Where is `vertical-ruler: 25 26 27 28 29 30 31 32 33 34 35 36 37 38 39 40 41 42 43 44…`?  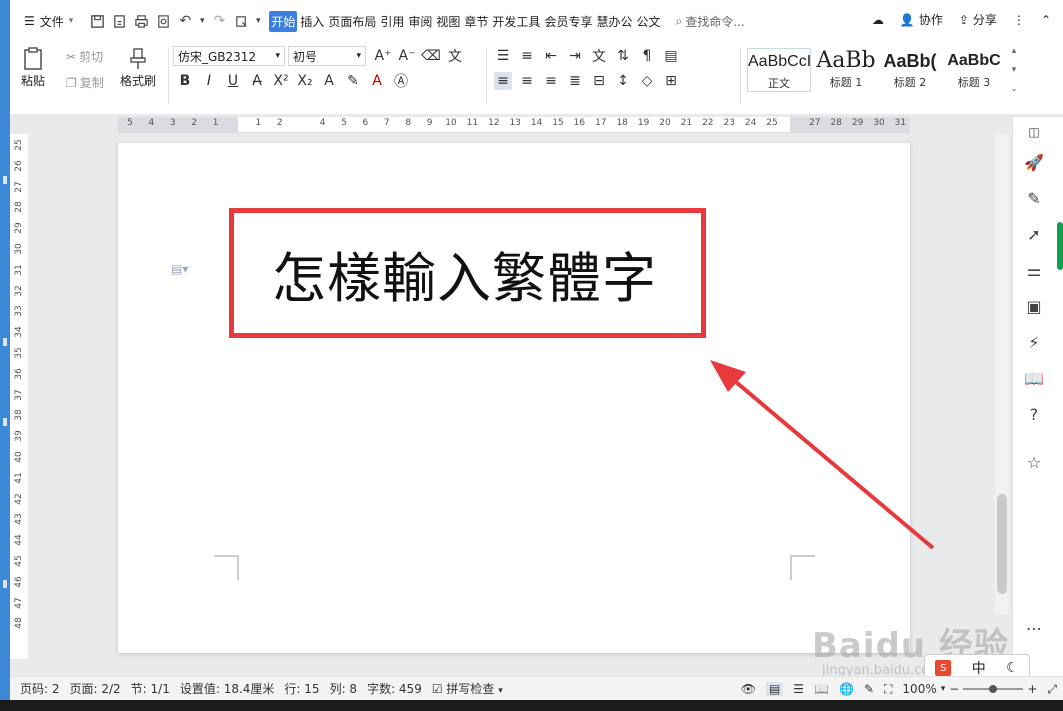
vertical-ruler: 25 26 27 28 29 30 31 32 33 34 35 36 37 38 39 40 41 42 43 44… is located at coordinates (19, 396).